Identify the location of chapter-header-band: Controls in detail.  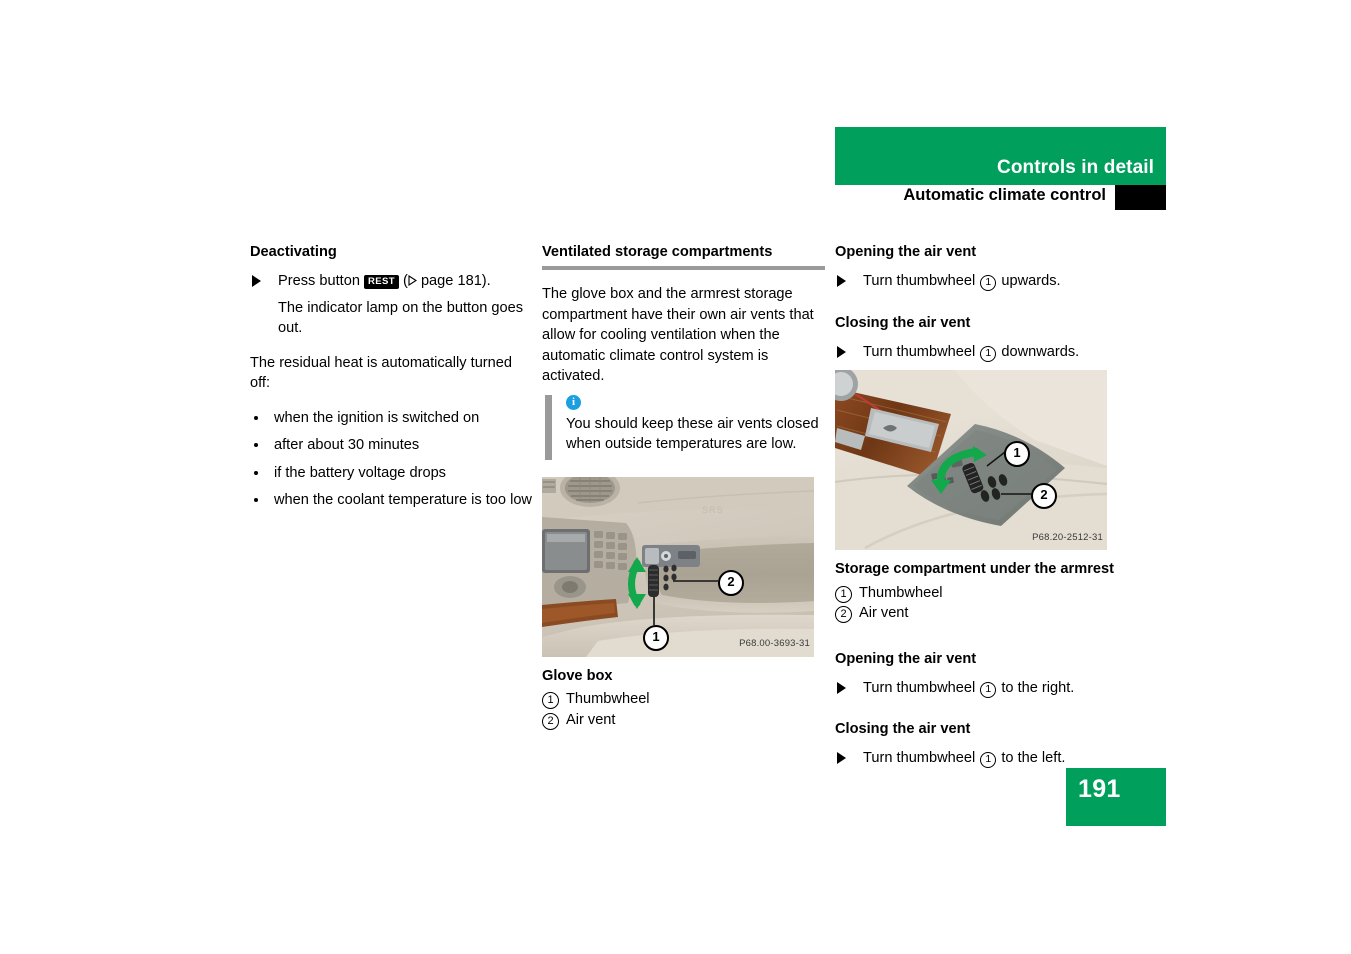
(1000, 156).